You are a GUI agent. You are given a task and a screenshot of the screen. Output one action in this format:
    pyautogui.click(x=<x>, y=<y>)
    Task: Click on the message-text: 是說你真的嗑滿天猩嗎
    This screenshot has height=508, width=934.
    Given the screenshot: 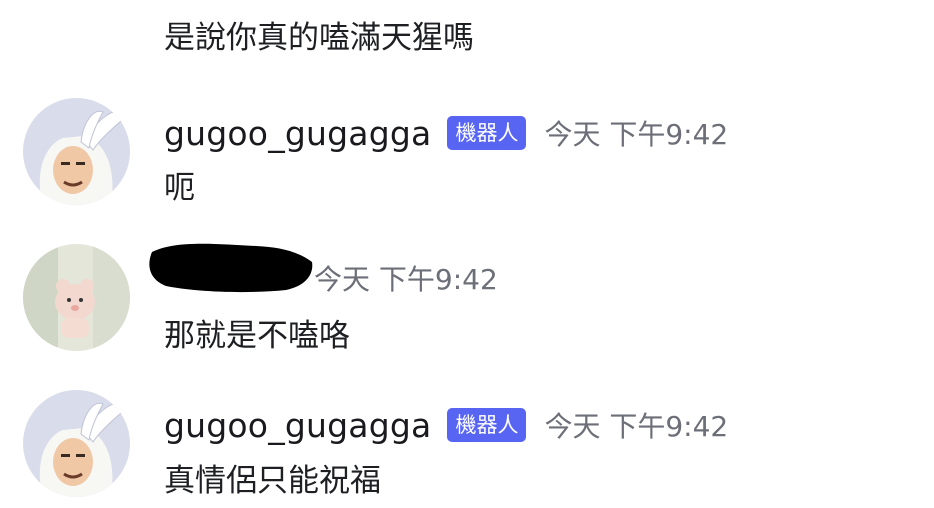 What is the action you would take?
    pyautogui.click(x=319, y=38)
    